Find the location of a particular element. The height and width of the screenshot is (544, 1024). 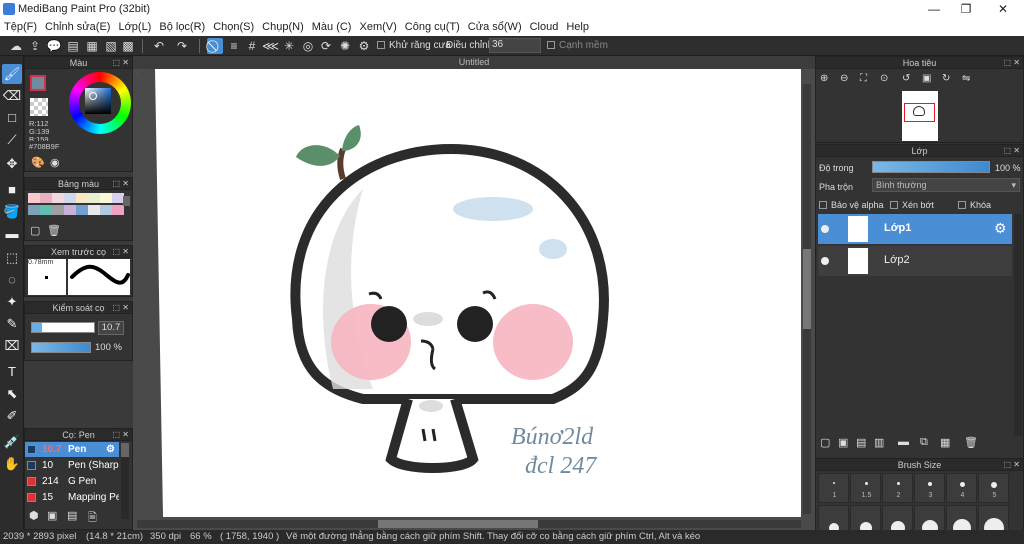

brush-item-pen: 10.7 Pen ⚙ is located at coordinates (72, 449).